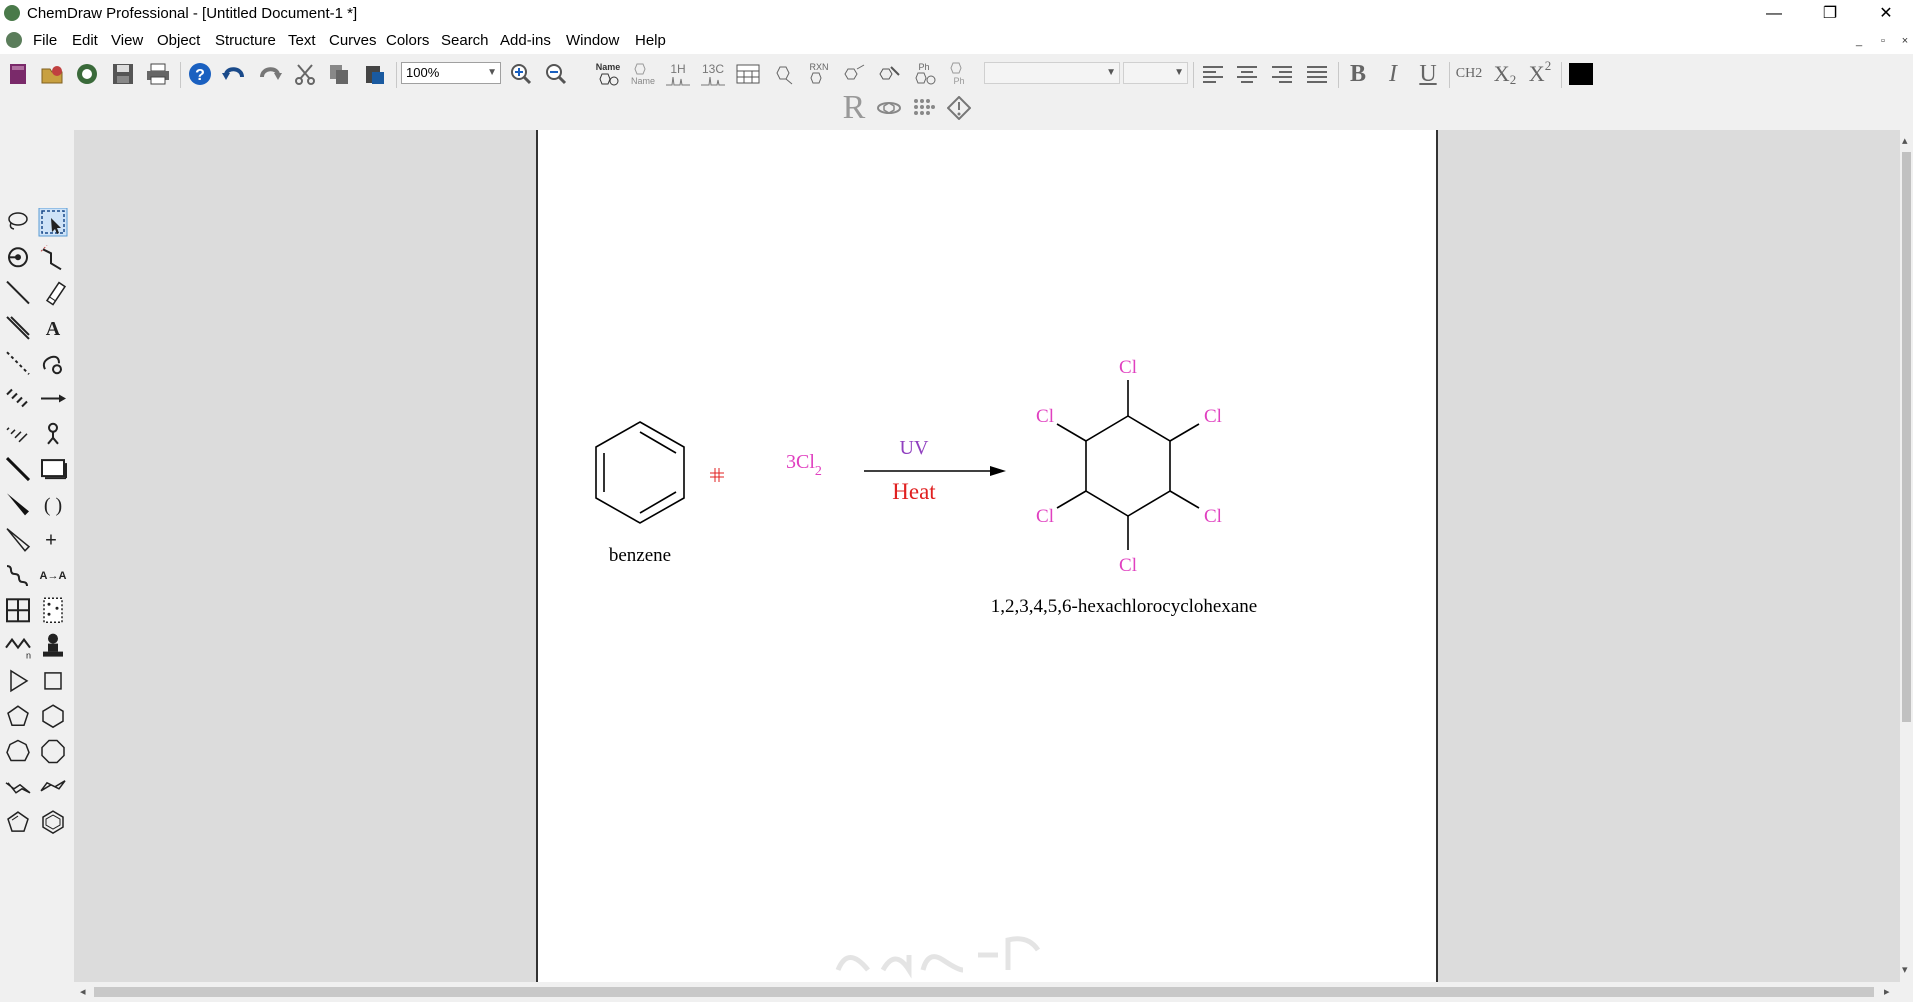 This screenshot has height=1002, width=1913. I want to click on square-icon, so click(53, 681).